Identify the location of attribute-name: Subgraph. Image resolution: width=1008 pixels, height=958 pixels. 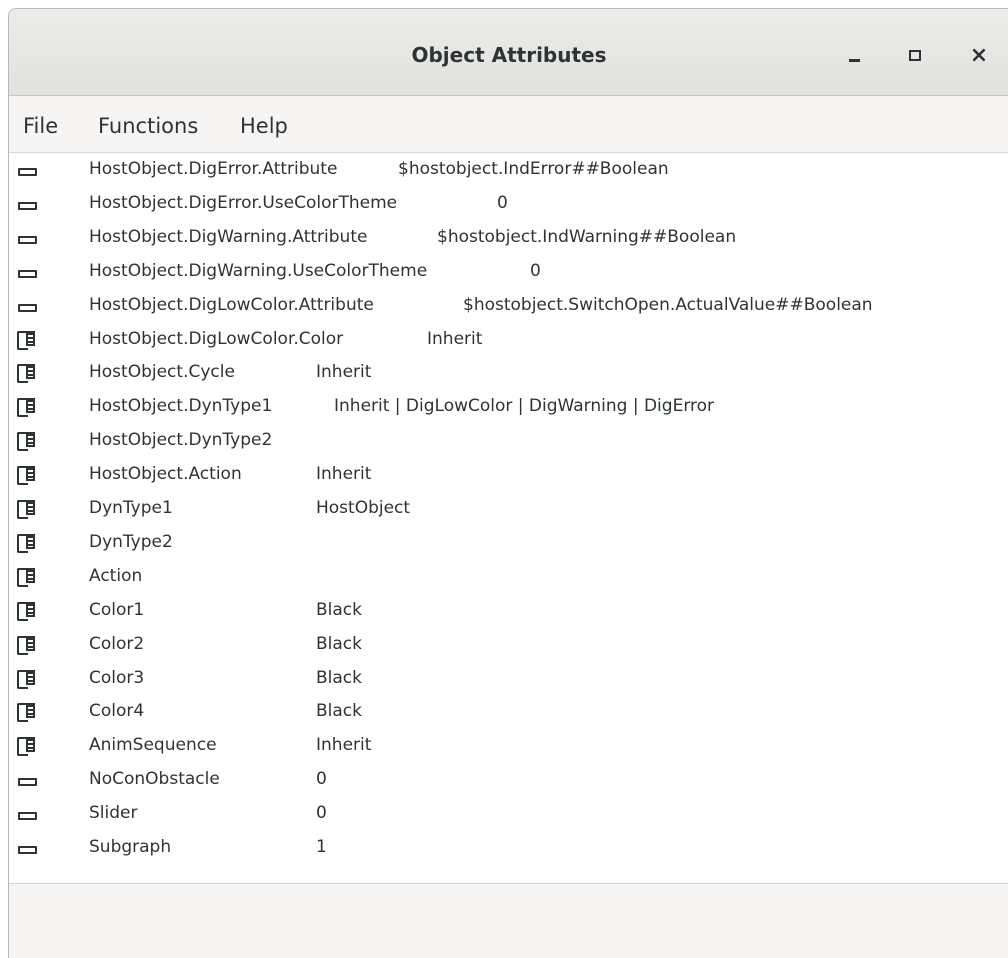
(130, 847).